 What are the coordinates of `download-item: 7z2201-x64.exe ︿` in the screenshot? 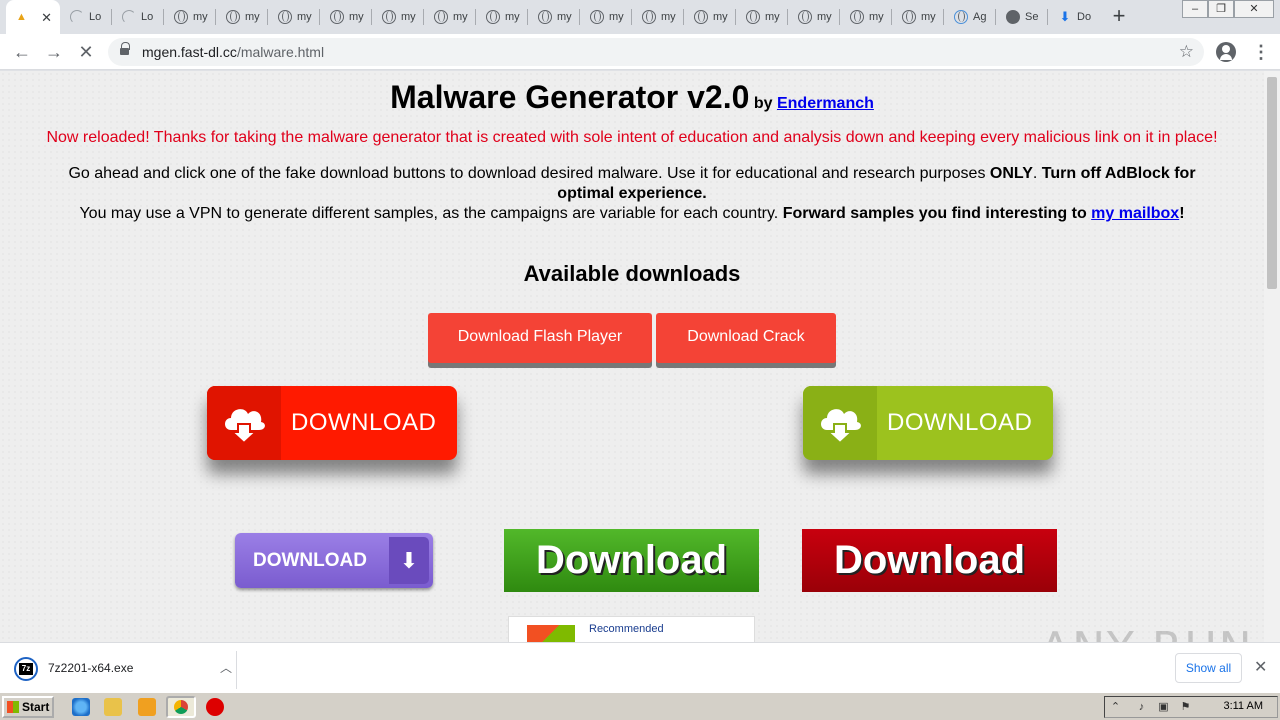 It's located at (125, 669).